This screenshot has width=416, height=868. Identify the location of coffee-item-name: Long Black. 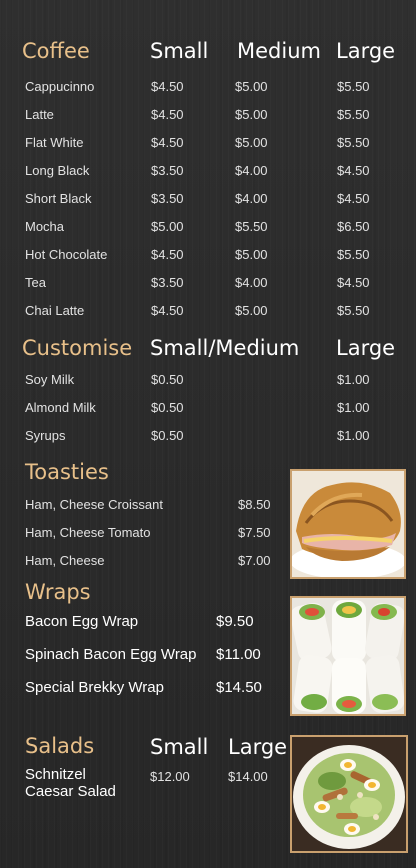
(57, 170).